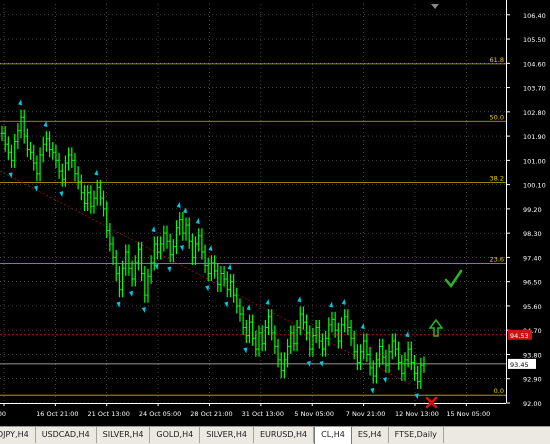  What do you see at coordinates (534, 113) in the screenshot?
I see `price-axis-label: 102.80` at bounding box center [534, 113].